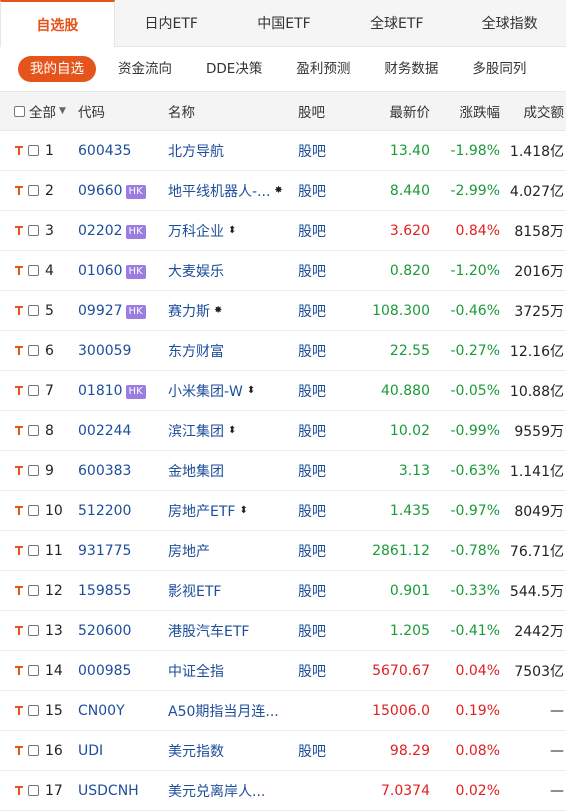 The image size is (566, 811). I want to click on table-row: 13 520600 港股汽车ETF 股吧 1.205 -0.41% 2442万, so click(283, 631).